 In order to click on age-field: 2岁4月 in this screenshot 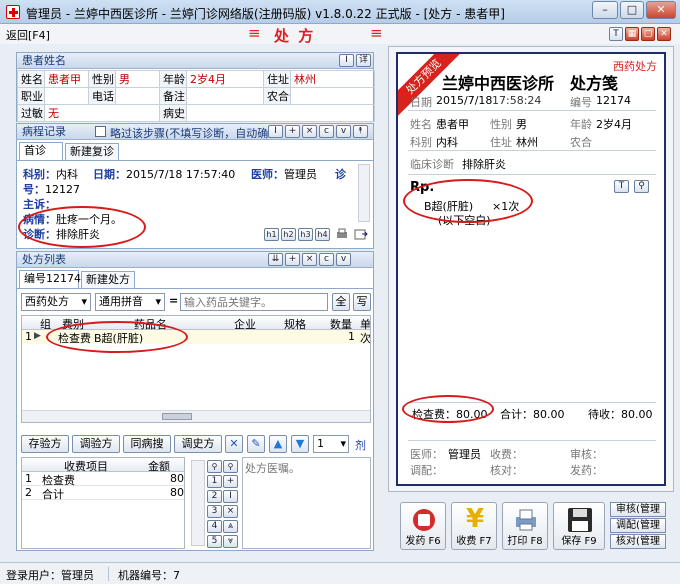, I will do `click(225, 79)`.